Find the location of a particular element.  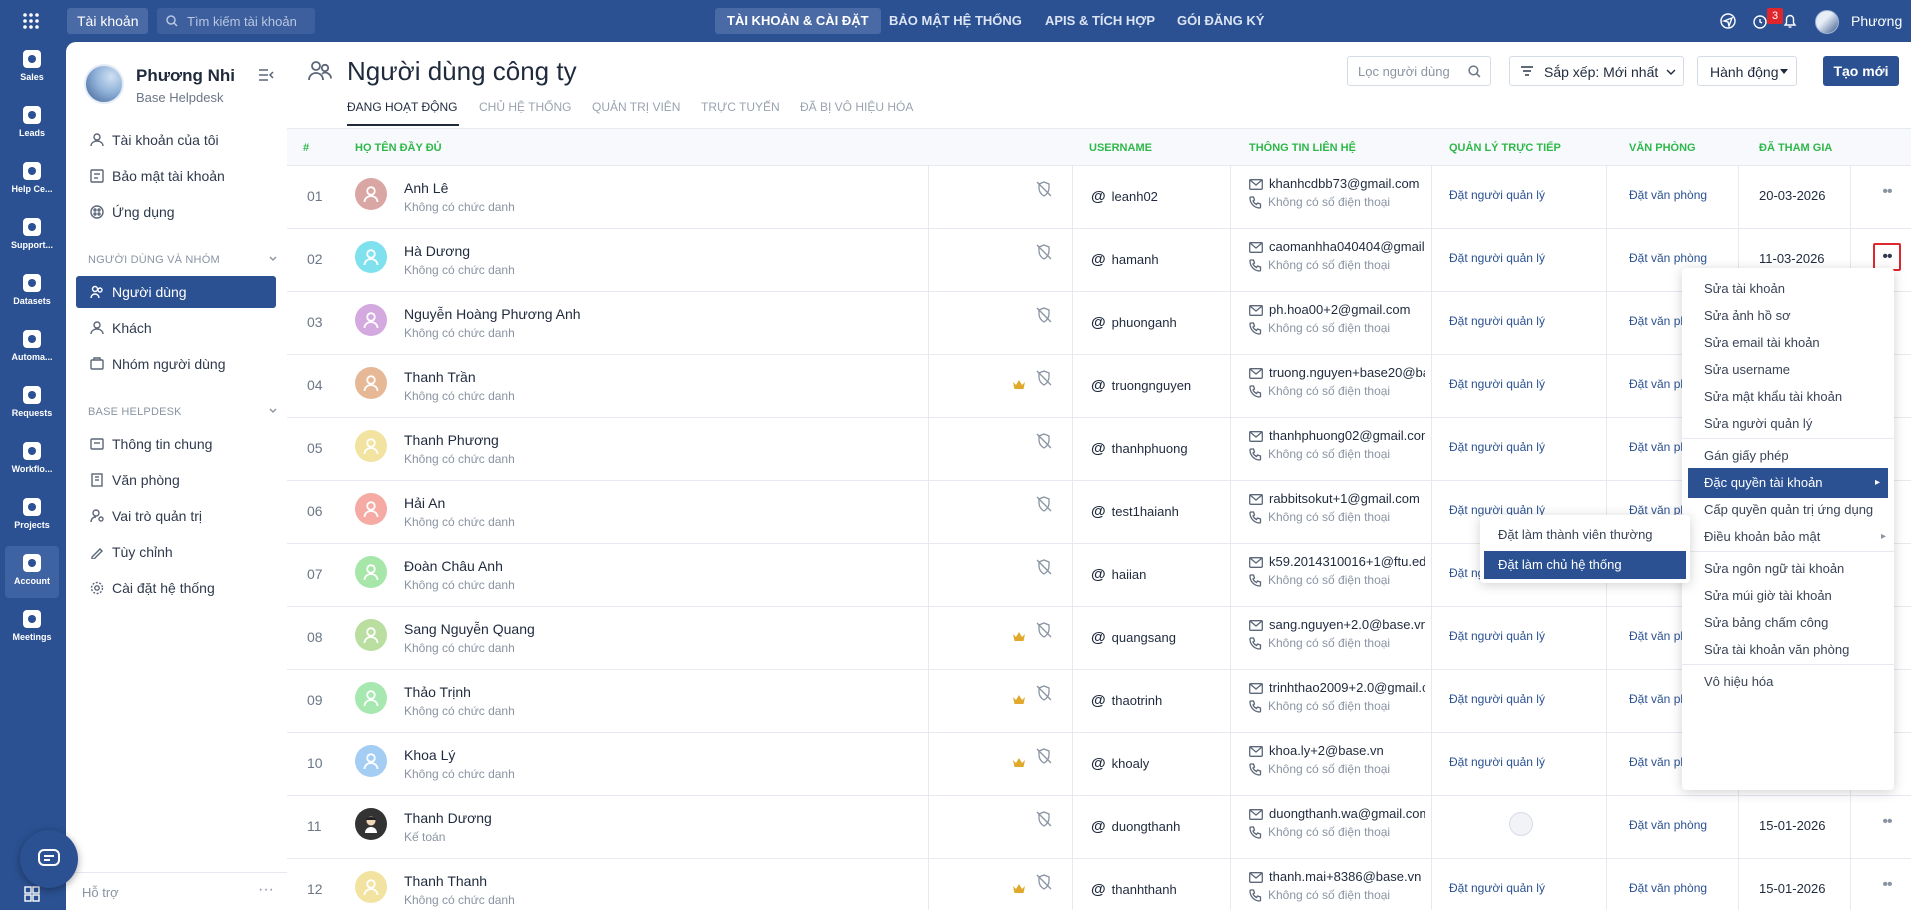

collapse-sidebar-icon is located at coordinates (266, 75).